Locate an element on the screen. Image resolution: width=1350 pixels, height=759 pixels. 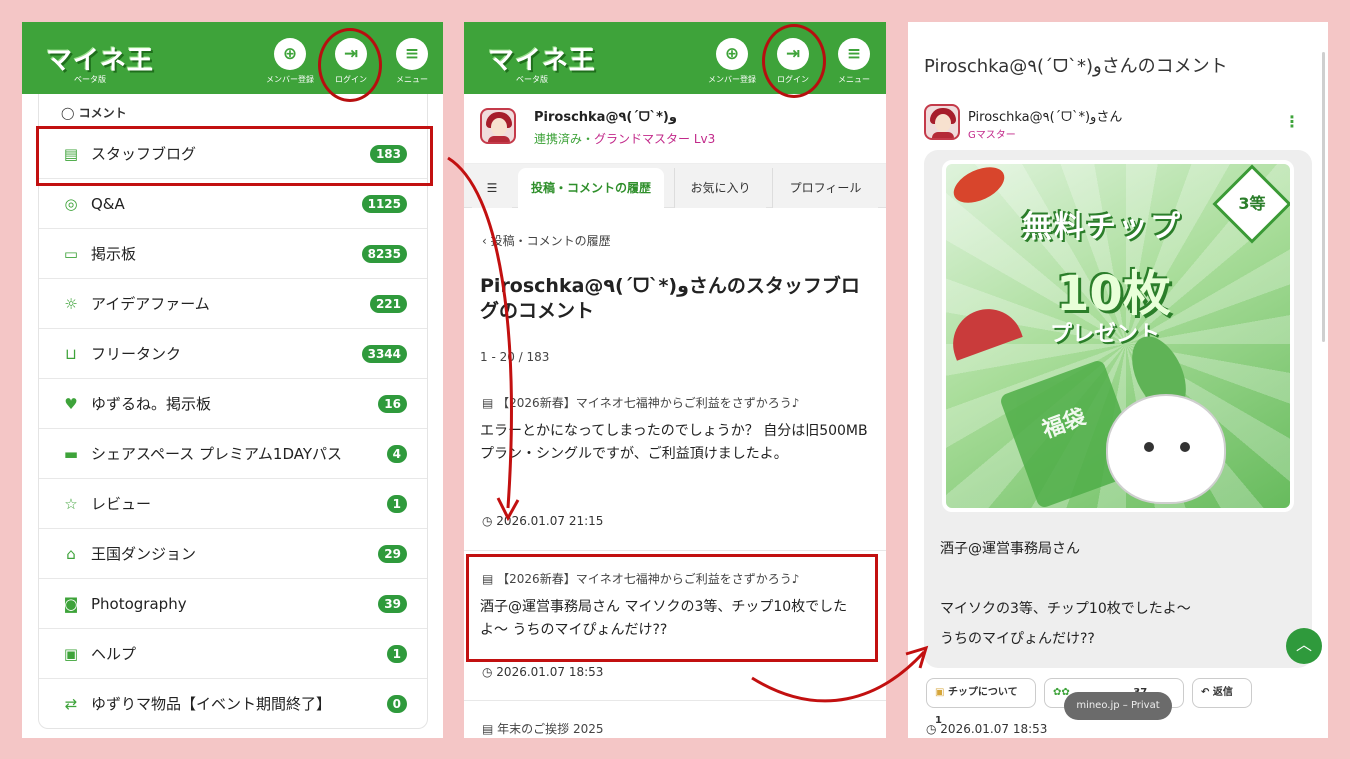
camera-icon: ◙ is located at coordinates (71, 603).